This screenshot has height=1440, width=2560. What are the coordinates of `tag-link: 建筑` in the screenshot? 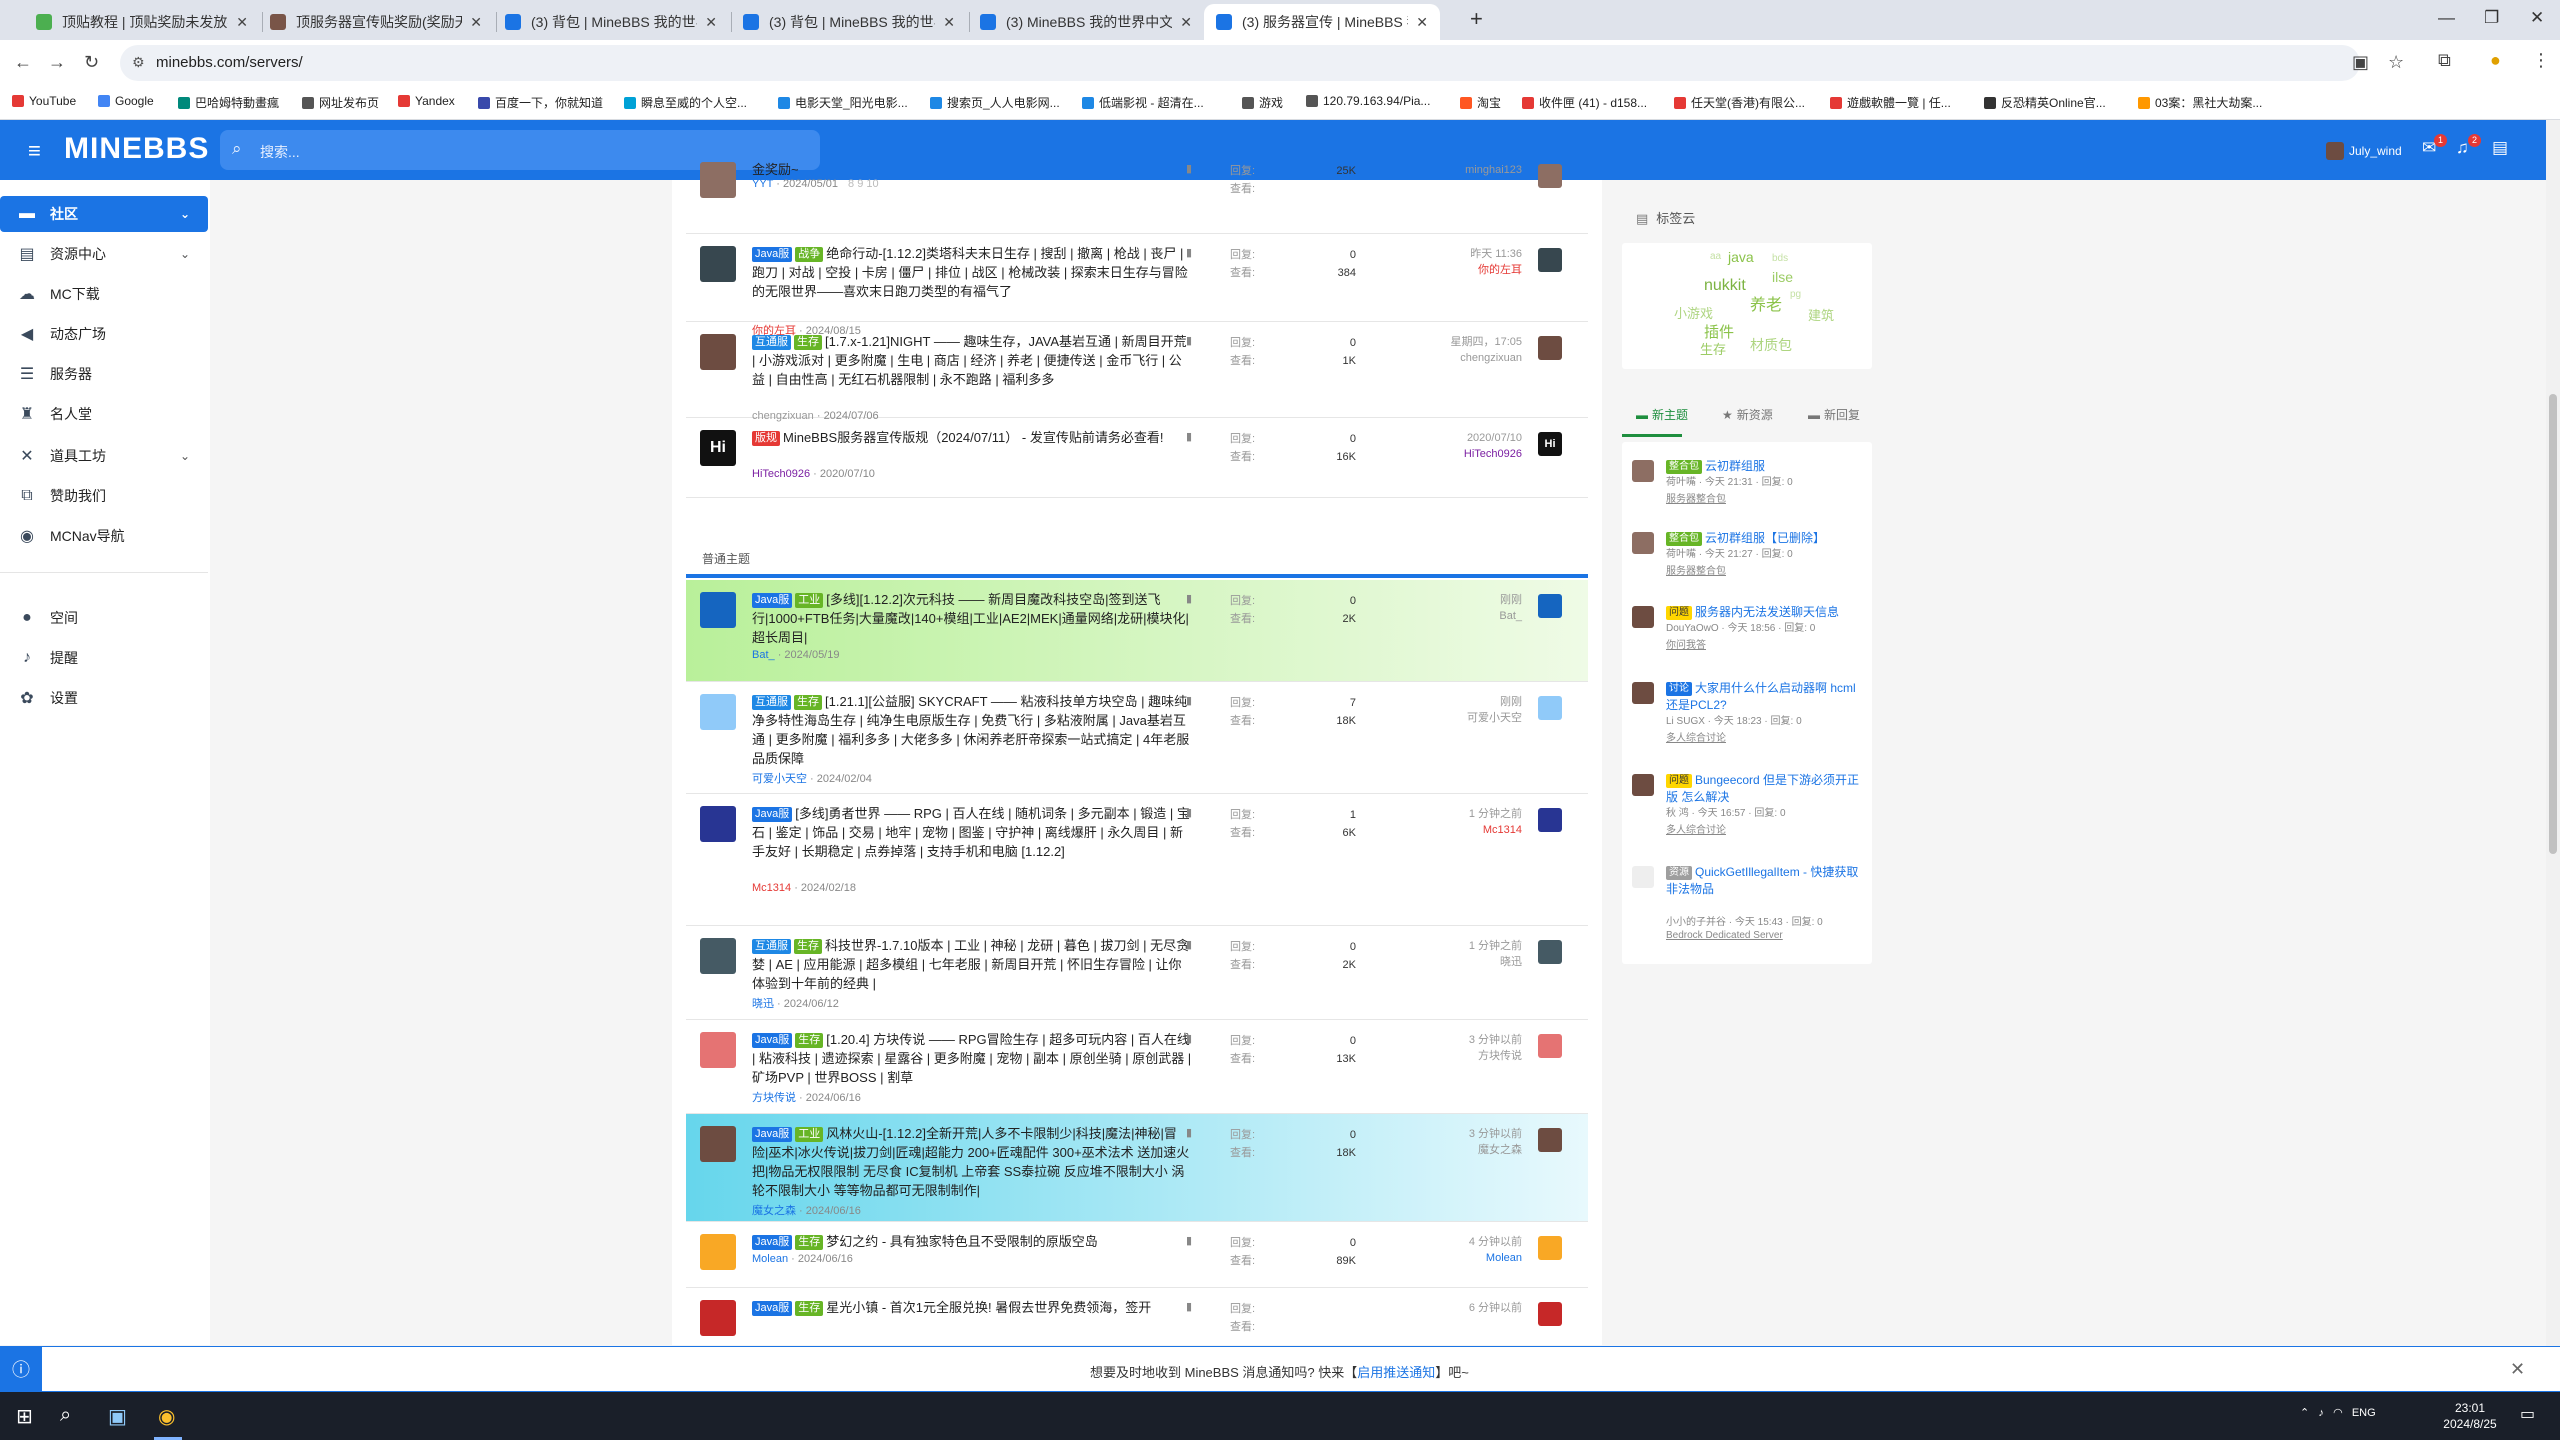 It's located at (1821, 314).